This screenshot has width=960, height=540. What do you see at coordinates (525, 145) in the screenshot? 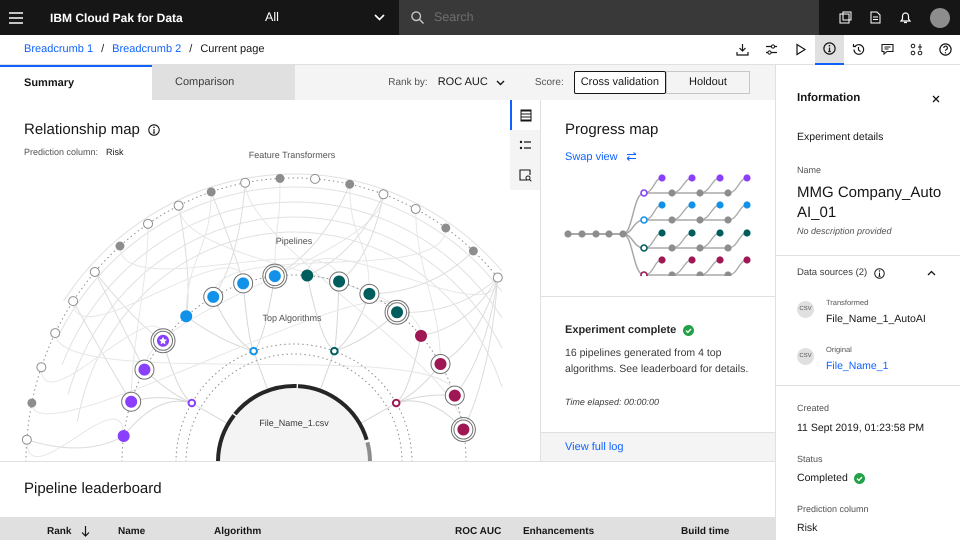
I see `bulleted-list-icon` at bounding box center [525, 145].